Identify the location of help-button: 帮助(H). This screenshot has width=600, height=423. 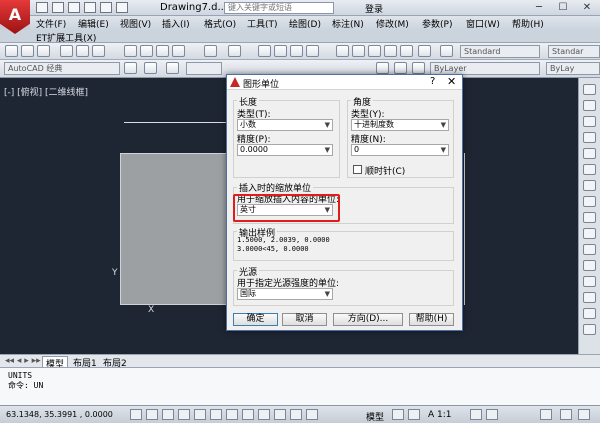
(431, 319).